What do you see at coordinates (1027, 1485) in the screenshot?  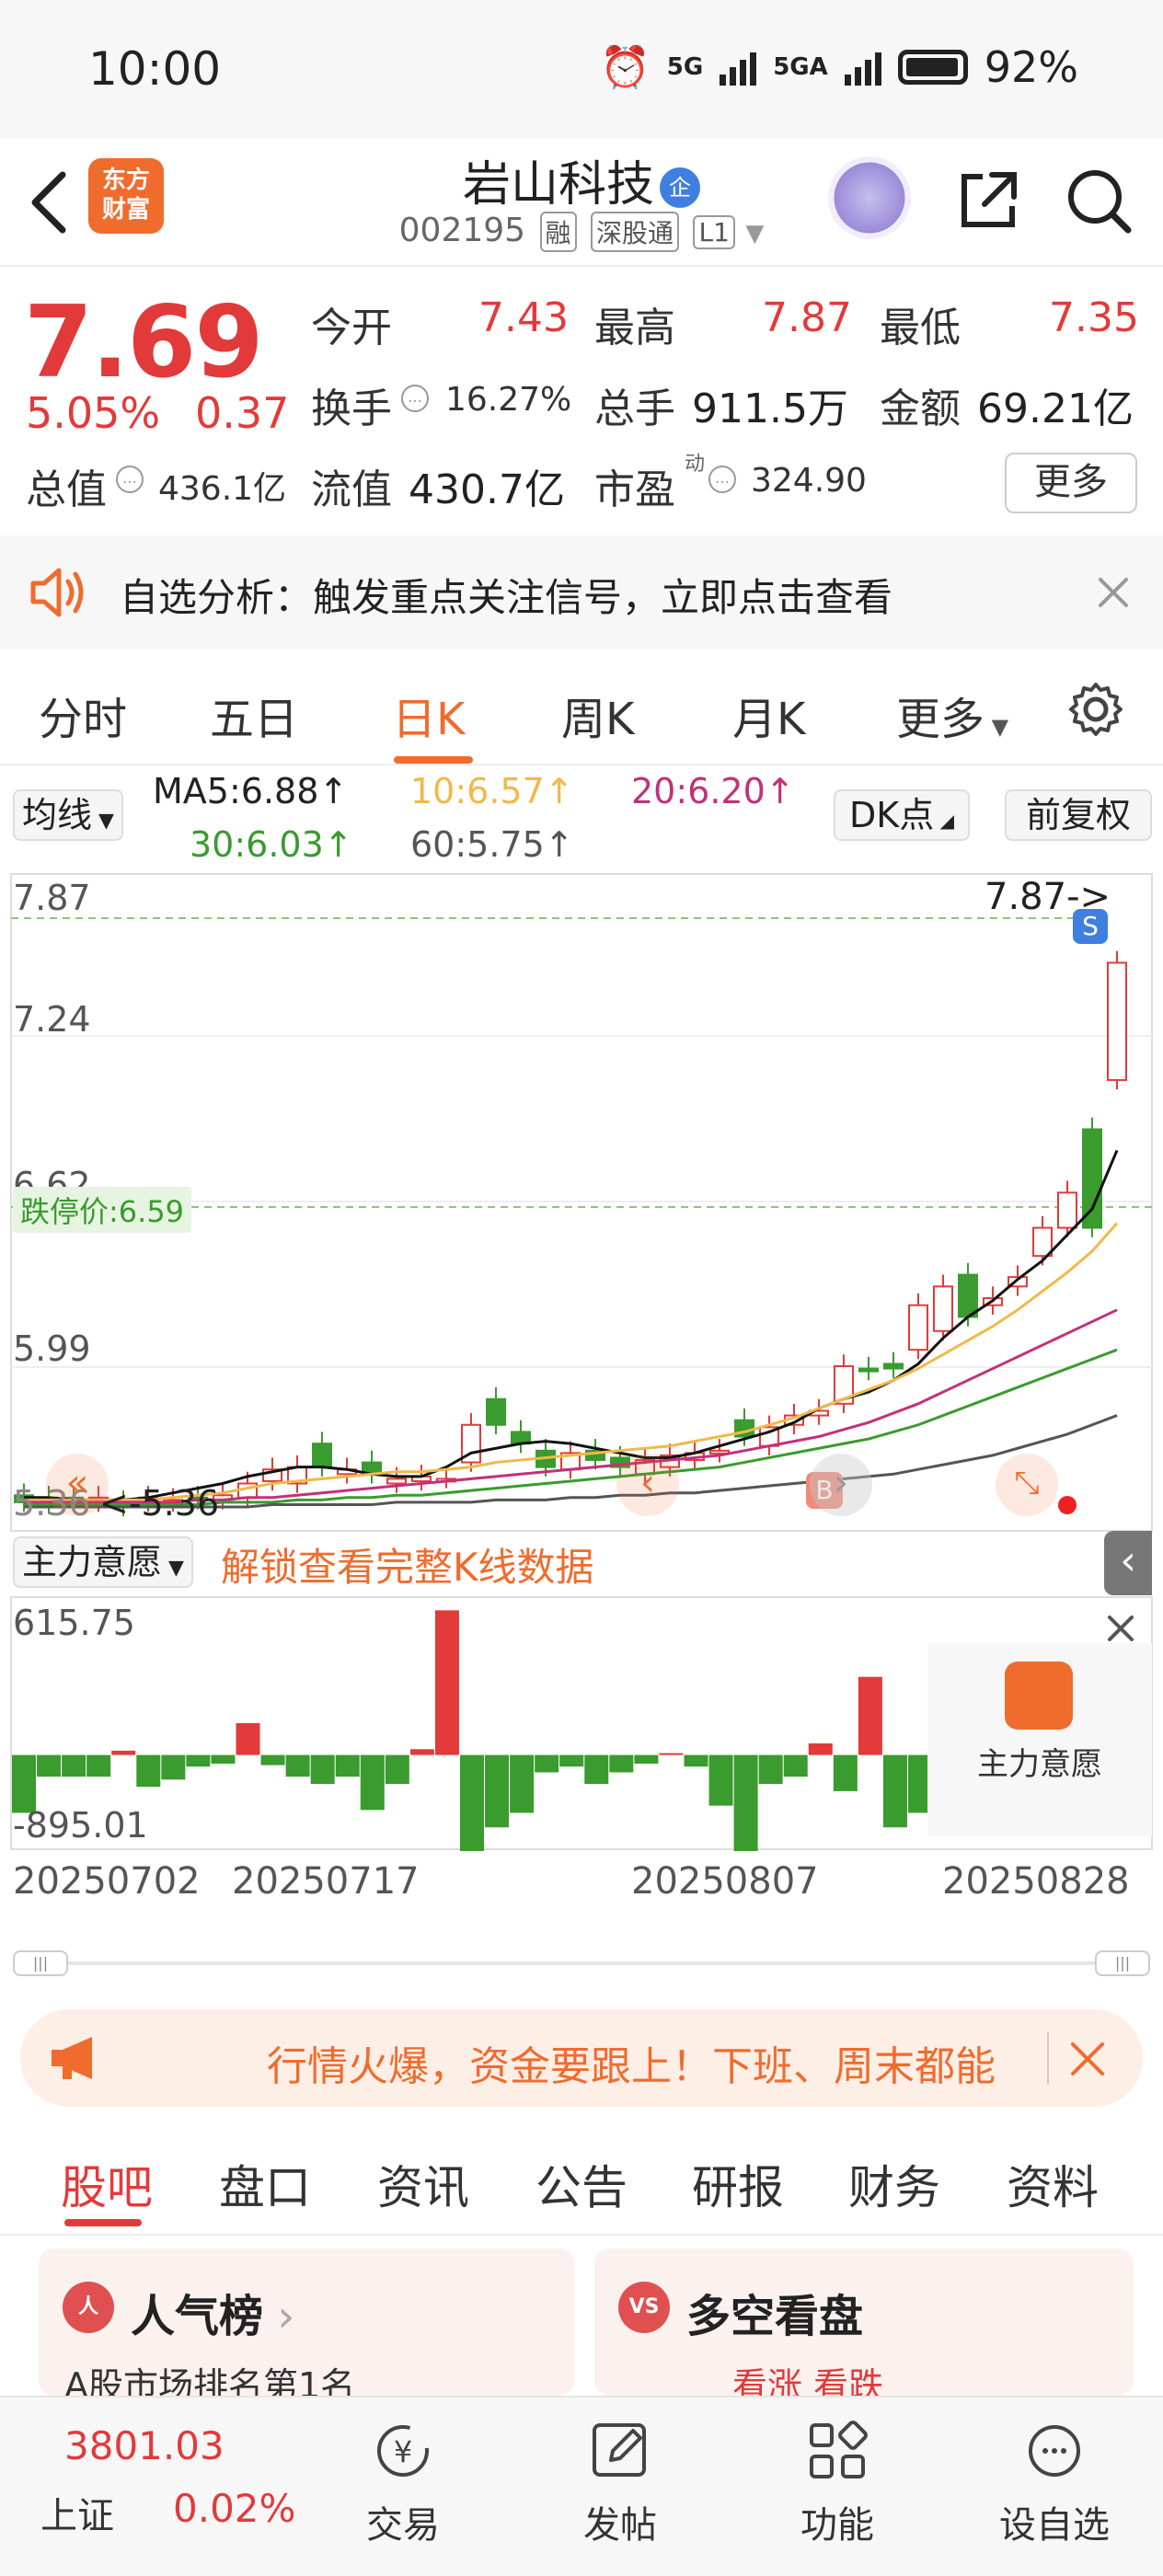 I see `expand-icon: ⤡` at bounding box center [1027, 1485].